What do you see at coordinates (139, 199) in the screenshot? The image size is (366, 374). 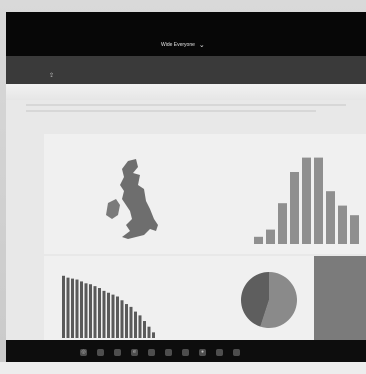 I see `great-britain-shape` at bounding box center [139, 199].